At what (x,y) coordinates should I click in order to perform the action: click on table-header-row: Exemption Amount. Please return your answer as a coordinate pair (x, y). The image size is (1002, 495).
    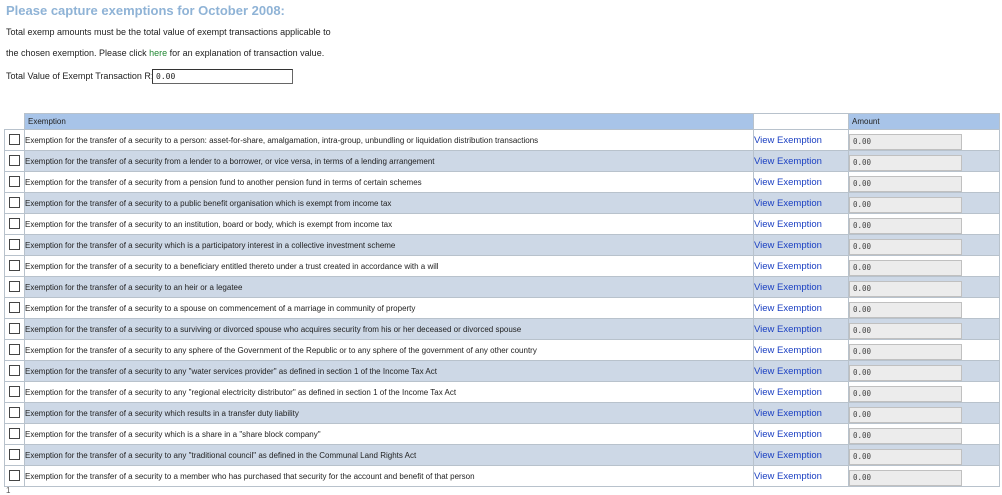
    Looking at the image, I should click on (502, 121).